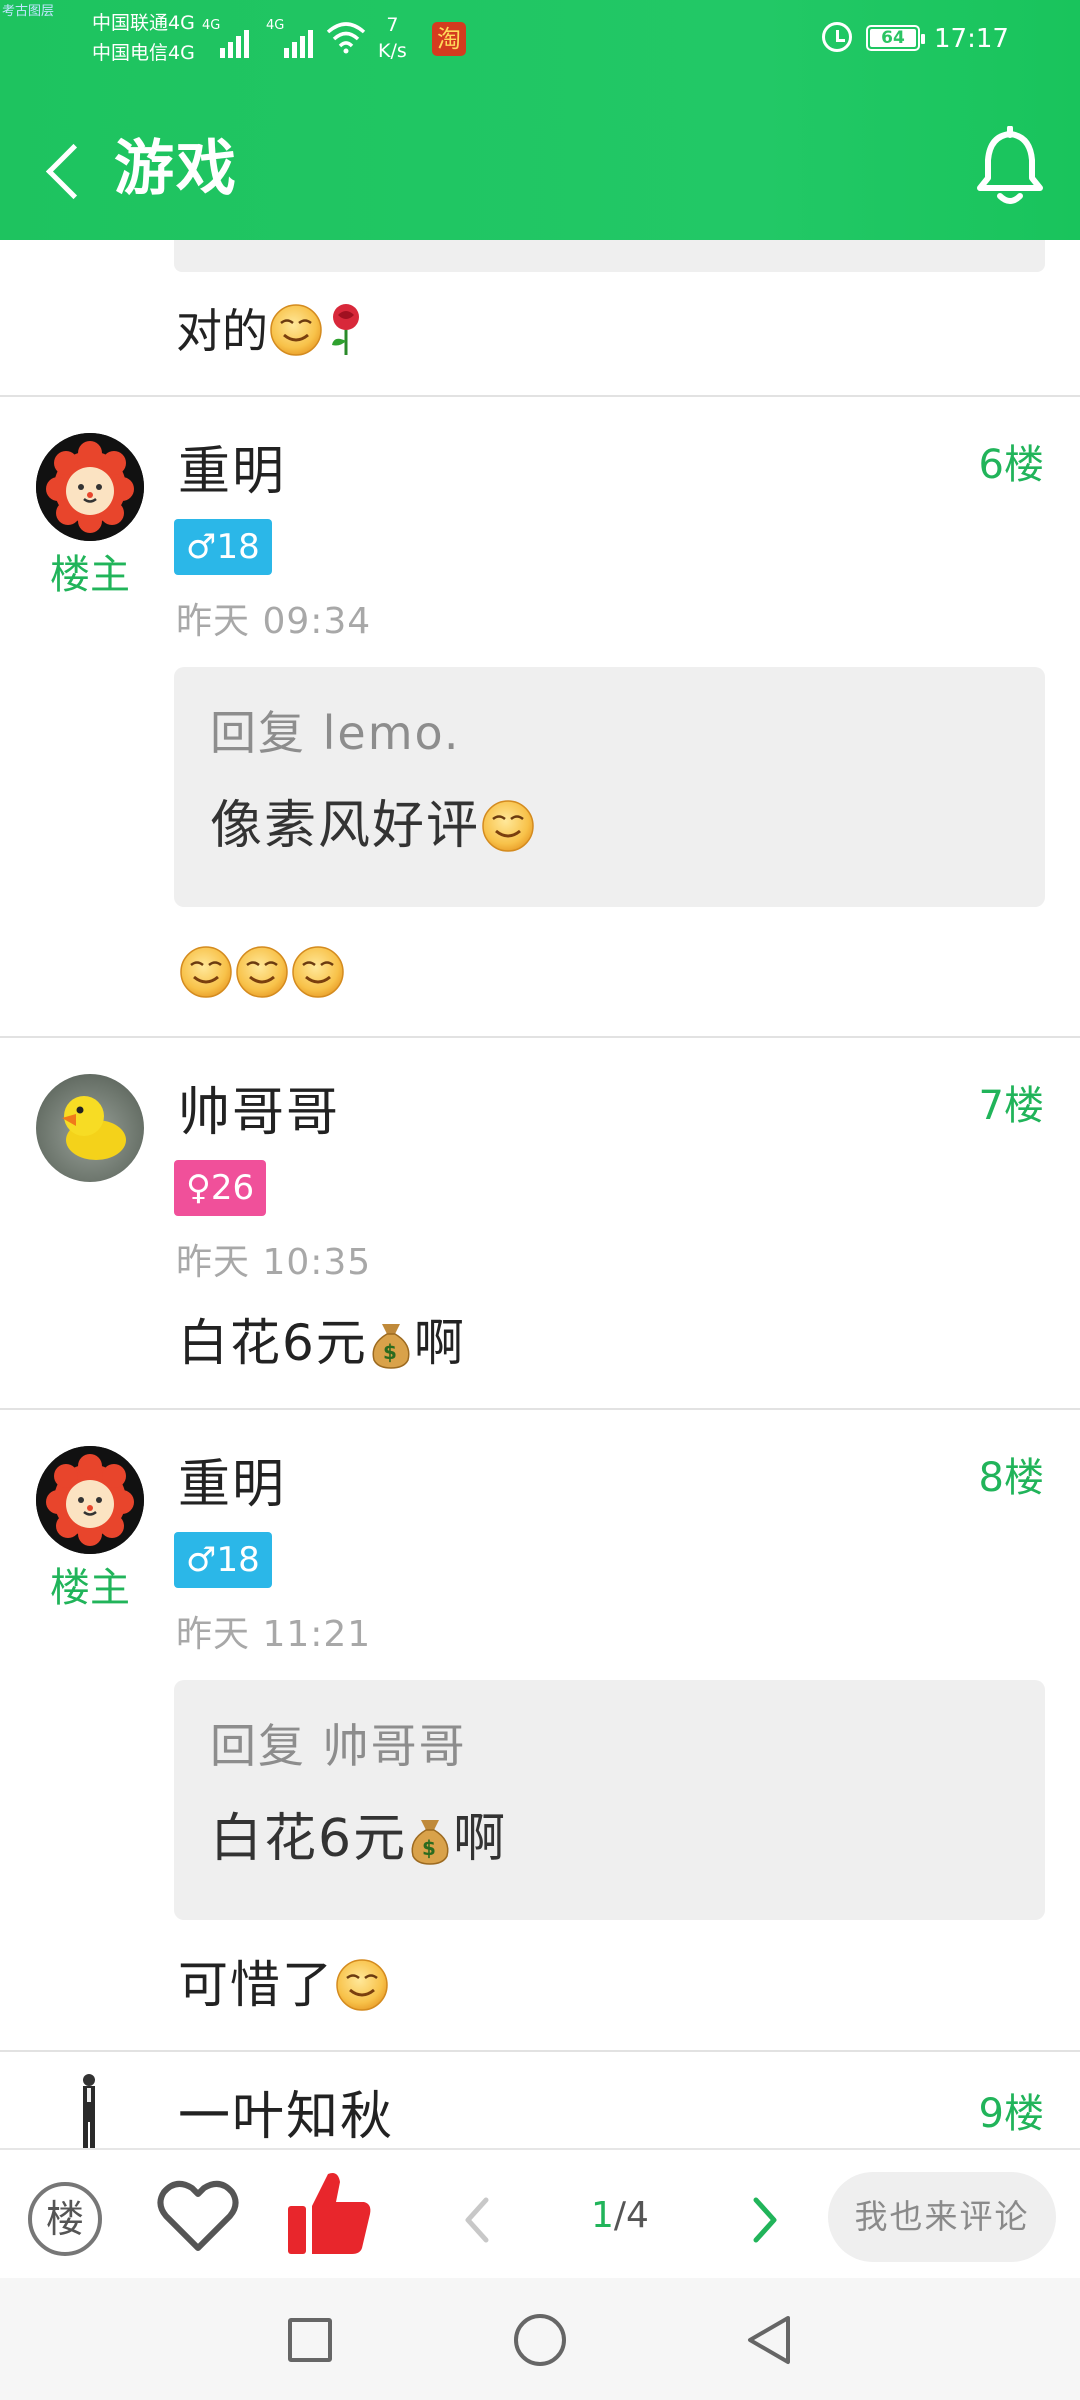 This screenshot has width=1080, height=2400. Describe the element at coordinates (540, 170) in the screenshot. I see `title-bar: 游戏` at that location.